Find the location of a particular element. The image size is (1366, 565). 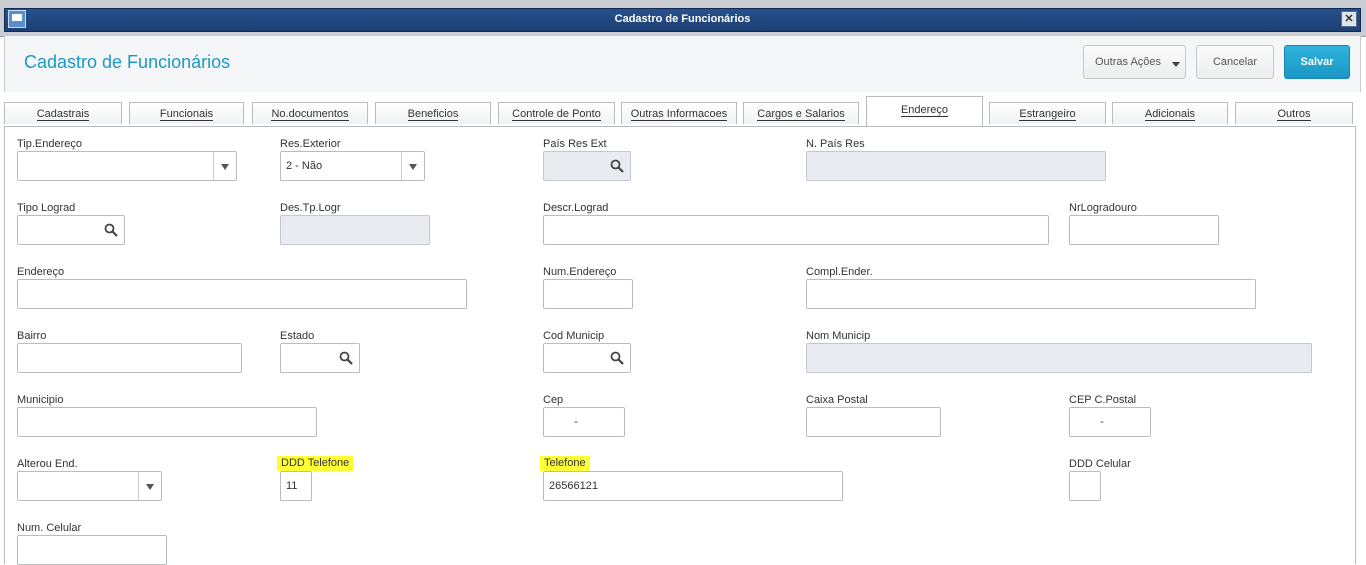

tab-label: Cadastrais is located at coordinates (63, 114).